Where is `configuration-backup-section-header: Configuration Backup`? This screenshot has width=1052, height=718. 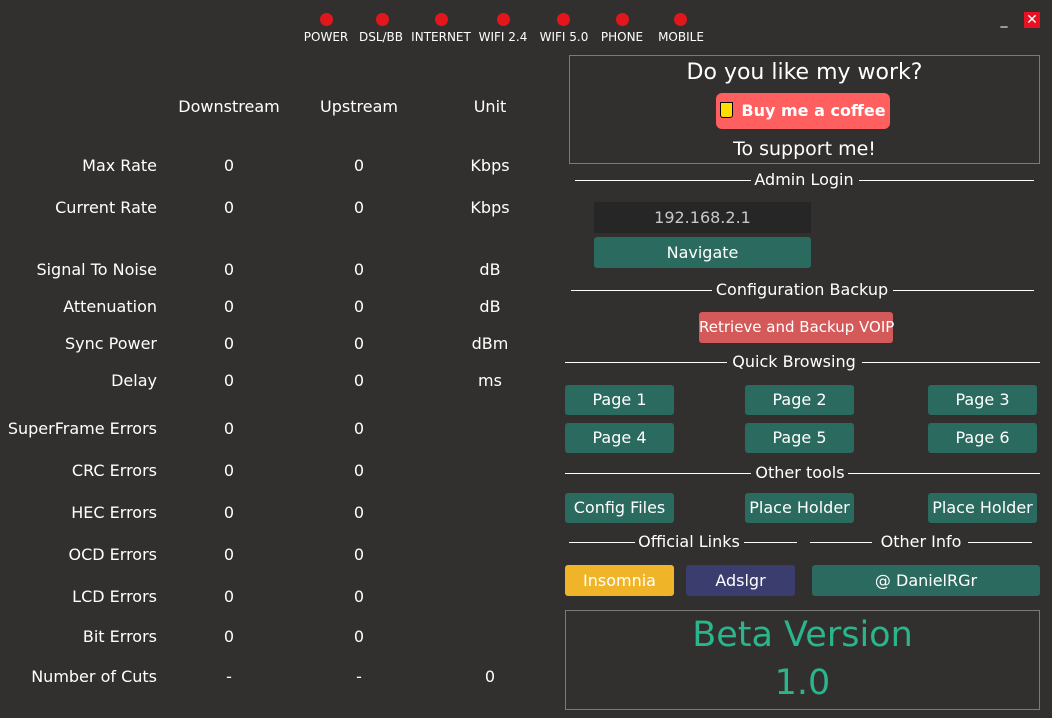 configuration-backup-section-header: Configuration Backup is located at coordinates (802, 290).